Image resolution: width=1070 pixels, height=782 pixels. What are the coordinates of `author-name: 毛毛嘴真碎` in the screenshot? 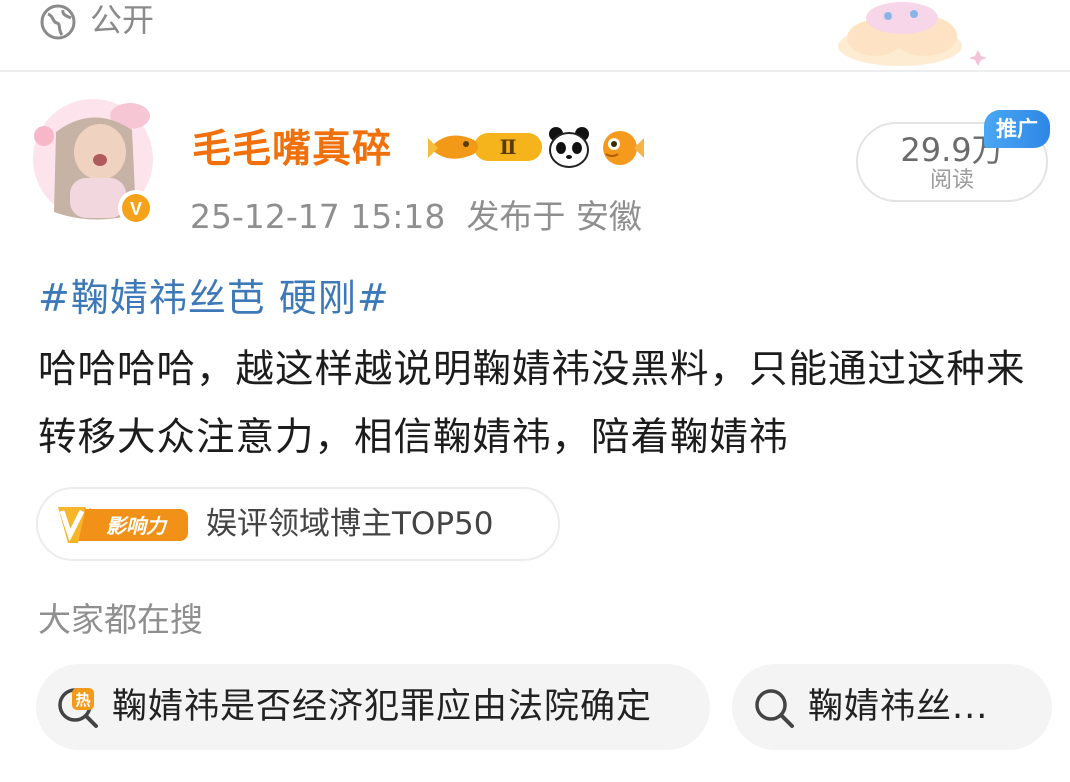 It's located at (292, 150).